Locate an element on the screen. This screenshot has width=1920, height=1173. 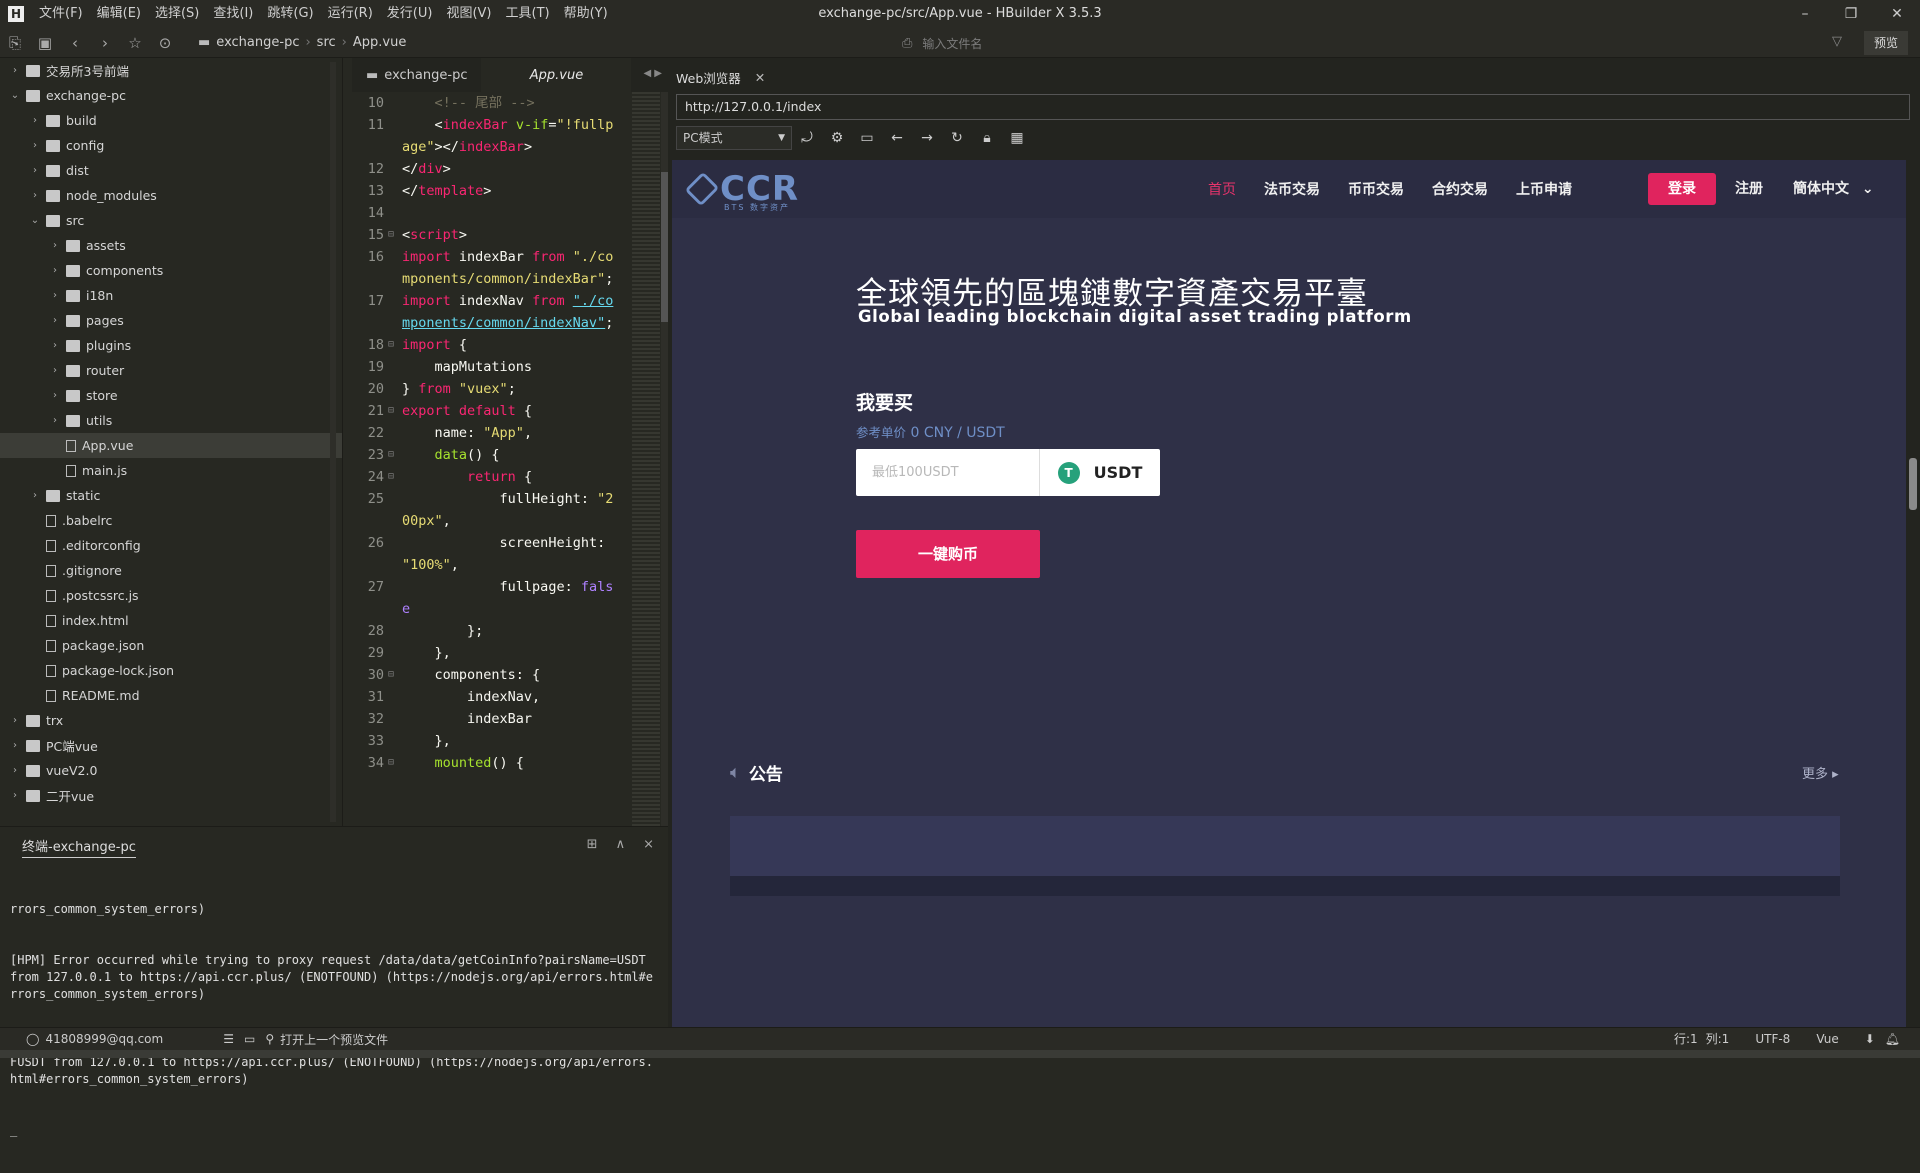
filter-icon: ▽ is located at coordinates (1837, 41).